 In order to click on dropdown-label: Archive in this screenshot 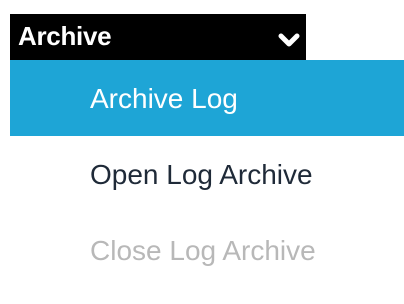, I will do `click(65, 36)`.